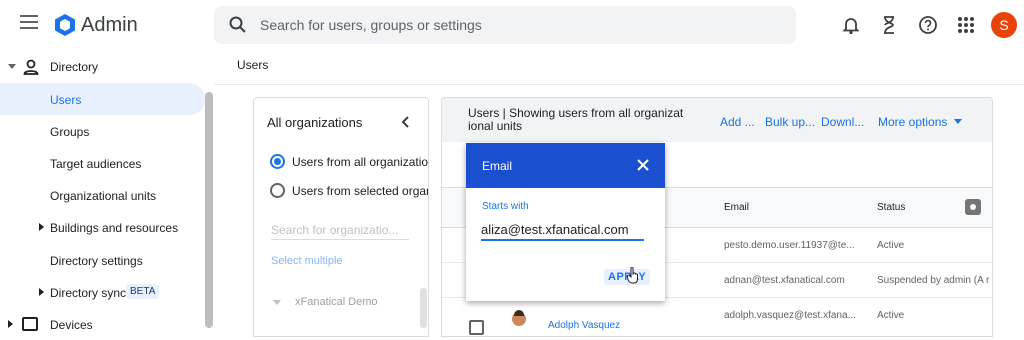  Describe the element at coordinates (505, 206) in the screenshot. I see `starts-with-label: Starts with` at that location.